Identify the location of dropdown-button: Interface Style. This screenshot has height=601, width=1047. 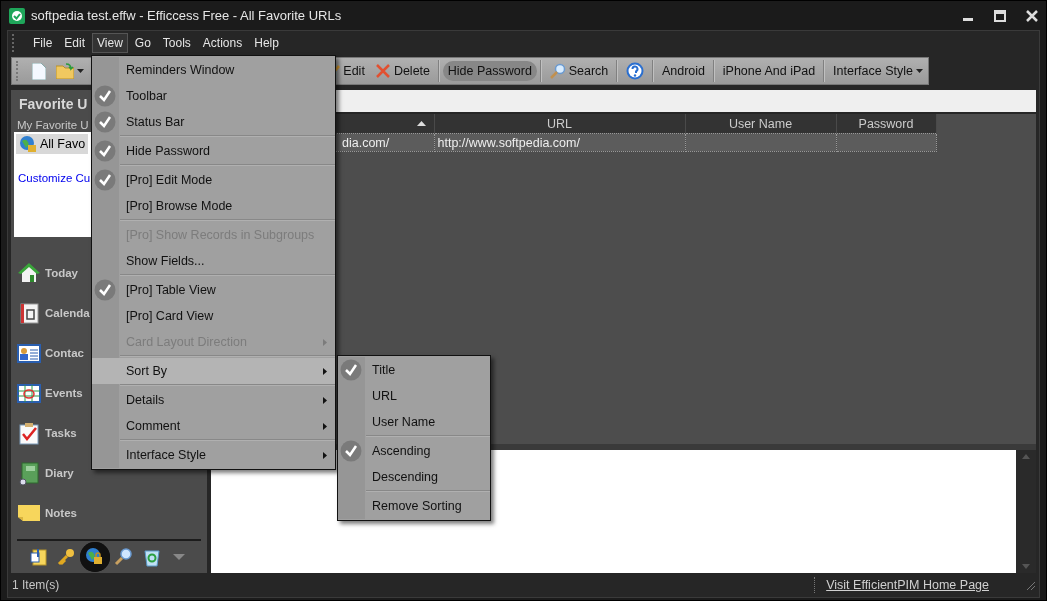
(878, 71).